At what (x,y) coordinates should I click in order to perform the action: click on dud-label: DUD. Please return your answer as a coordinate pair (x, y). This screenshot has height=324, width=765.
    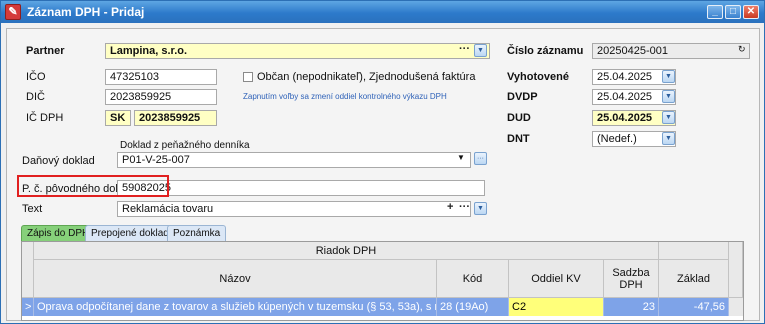
    Looking at the image, I should click on (519, 118).